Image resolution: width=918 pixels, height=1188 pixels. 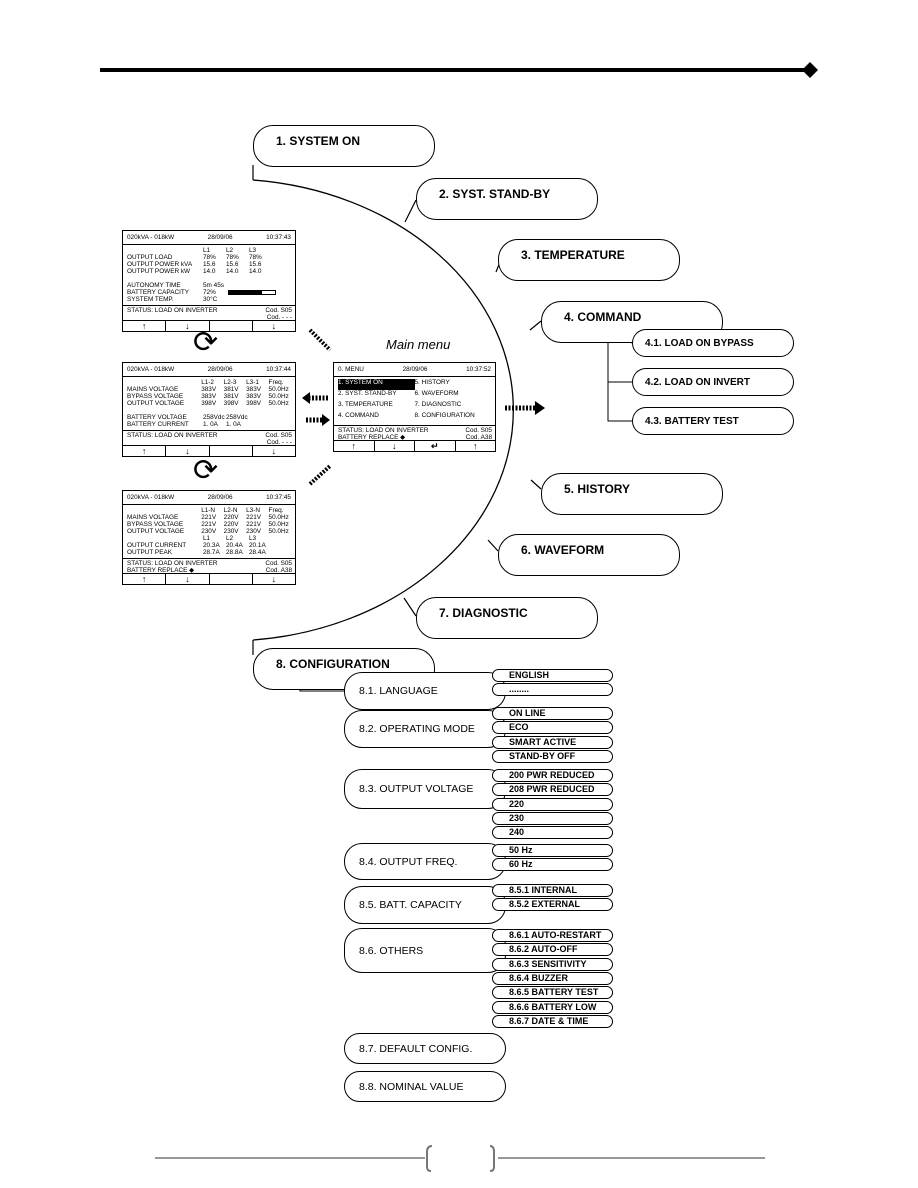 What do you see at coordinates (416, 1048) in the screenshot?
I see `config-item-label: 8.7. DEFAULT CONFIG.` at bounding box center [416, 1048].